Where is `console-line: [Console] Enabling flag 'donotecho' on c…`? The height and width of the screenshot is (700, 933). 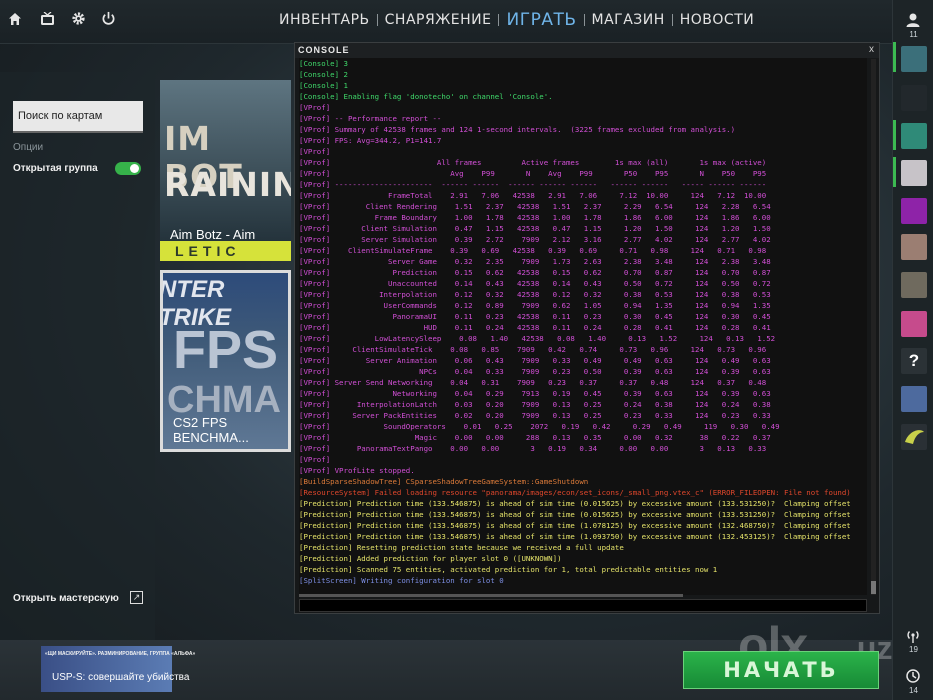
console-line: [Console] Enabling flag 'donotecho' on c… is located at coordinates (426, 96).